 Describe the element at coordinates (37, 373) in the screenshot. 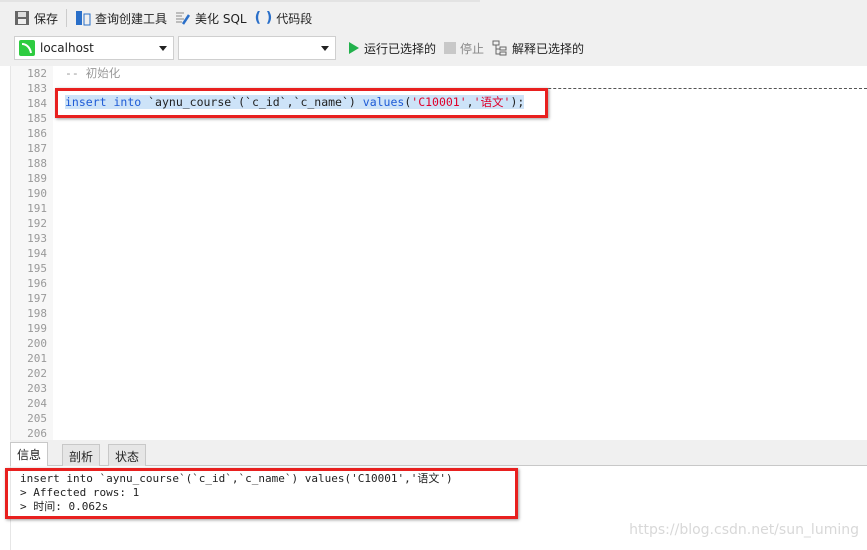

I see `line-number: 202` at that location.